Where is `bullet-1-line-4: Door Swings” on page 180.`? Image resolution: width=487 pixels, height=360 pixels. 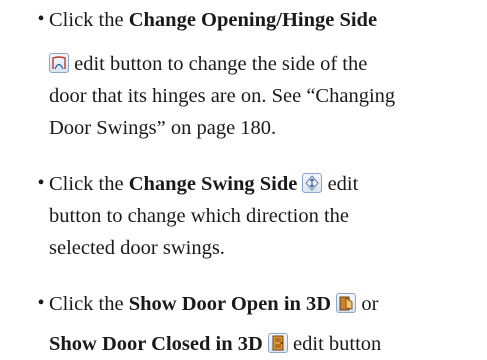
bullet-1-line-4: Door Swings” on page 180. is located at coordinates (162, 128).